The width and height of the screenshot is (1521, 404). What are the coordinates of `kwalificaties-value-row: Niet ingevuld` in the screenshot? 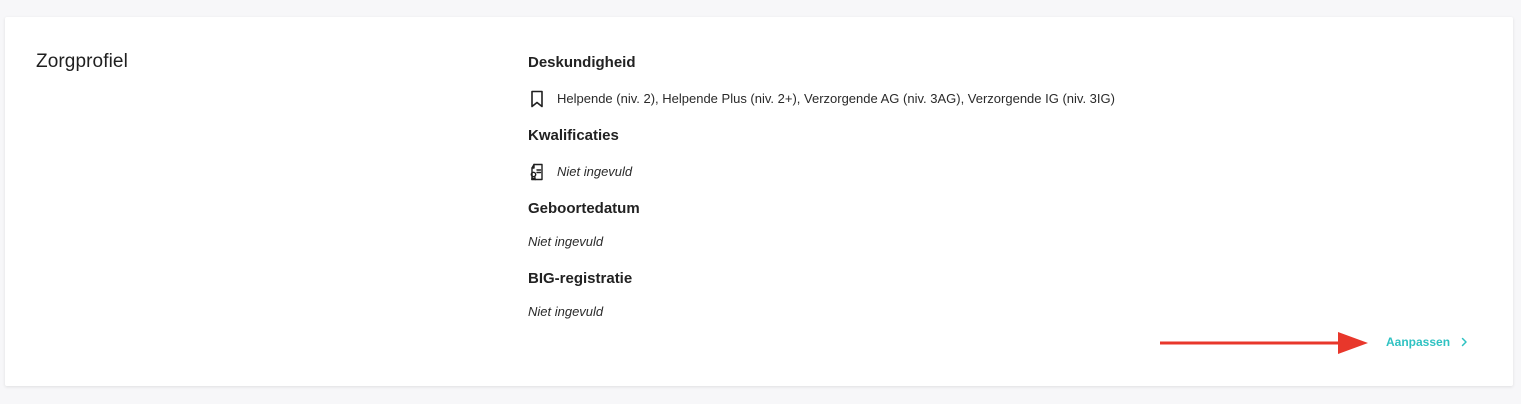 It's located at (978, 172).